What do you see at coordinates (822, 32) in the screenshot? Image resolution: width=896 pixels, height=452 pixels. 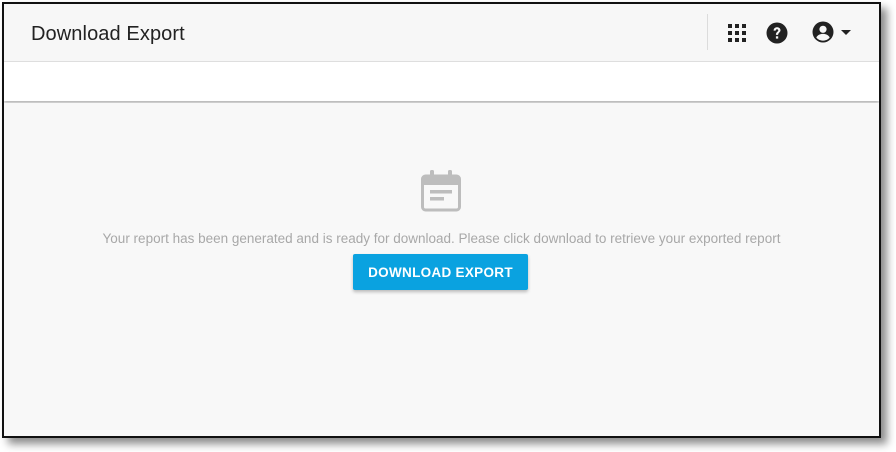 I see `account-circle-icon` at bounding box center [822, 32].